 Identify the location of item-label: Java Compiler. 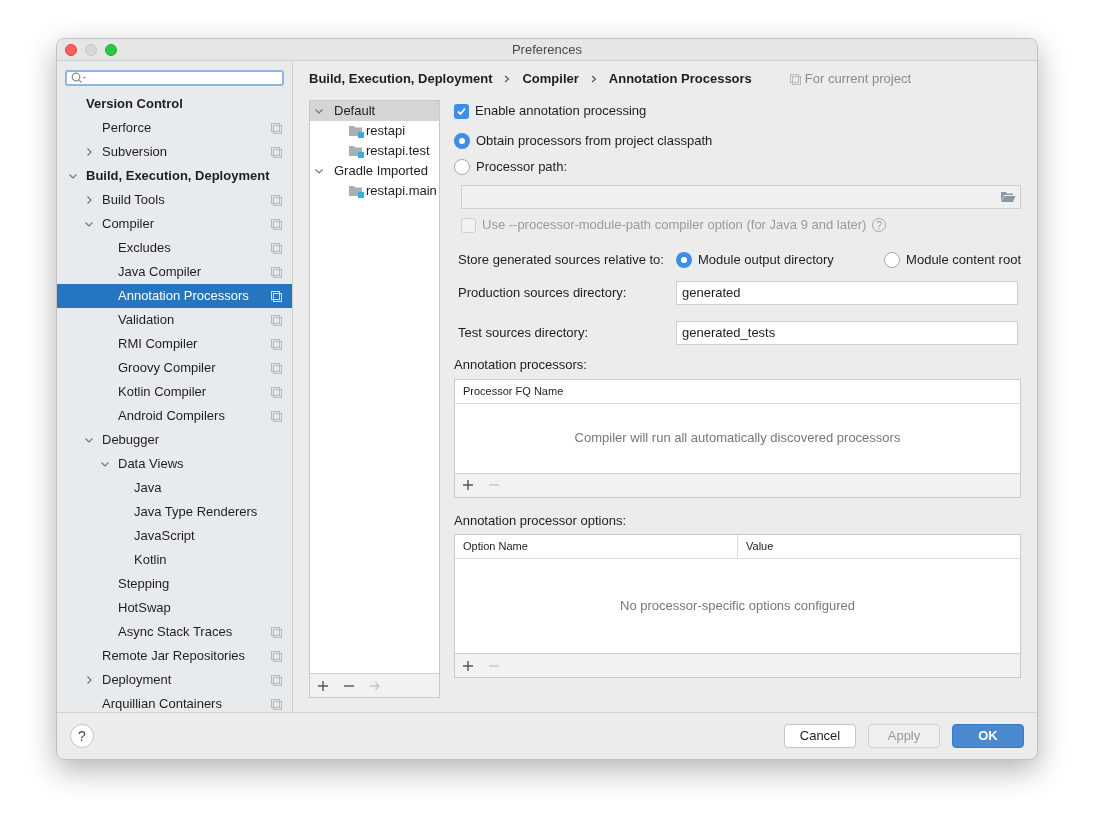
(160, 272).